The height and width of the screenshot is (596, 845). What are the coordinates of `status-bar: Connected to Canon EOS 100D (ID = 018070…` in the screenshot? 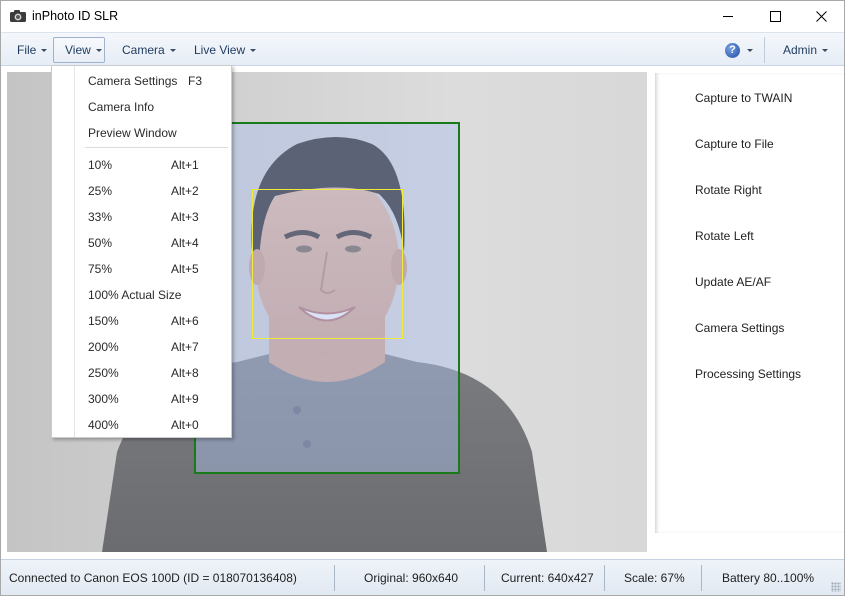 It's located at (422, 577).